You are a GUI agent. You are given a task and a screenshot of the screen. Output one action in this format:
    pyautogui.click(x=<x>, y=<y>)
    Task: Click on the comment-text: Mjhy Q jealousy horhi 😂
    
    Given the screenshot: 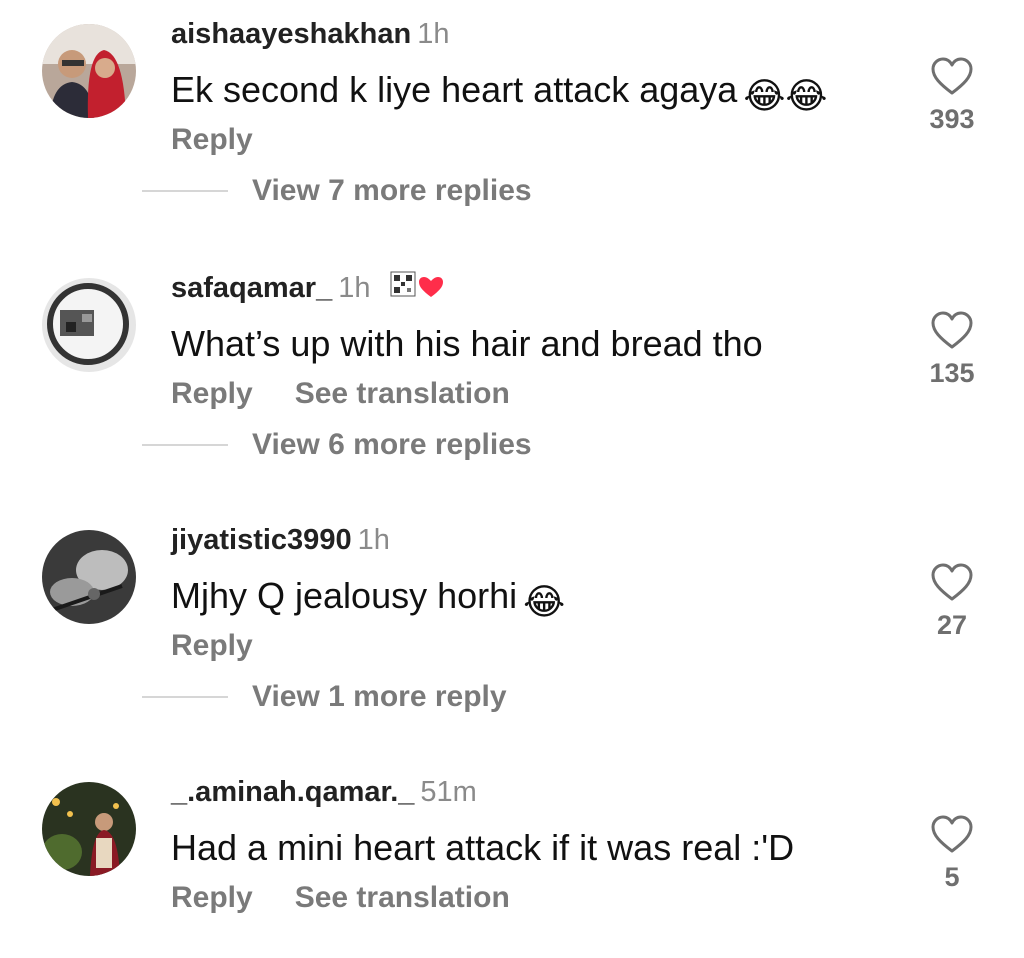 What is the action you would take?
    pyautogui.click(x=368, y=599)
    